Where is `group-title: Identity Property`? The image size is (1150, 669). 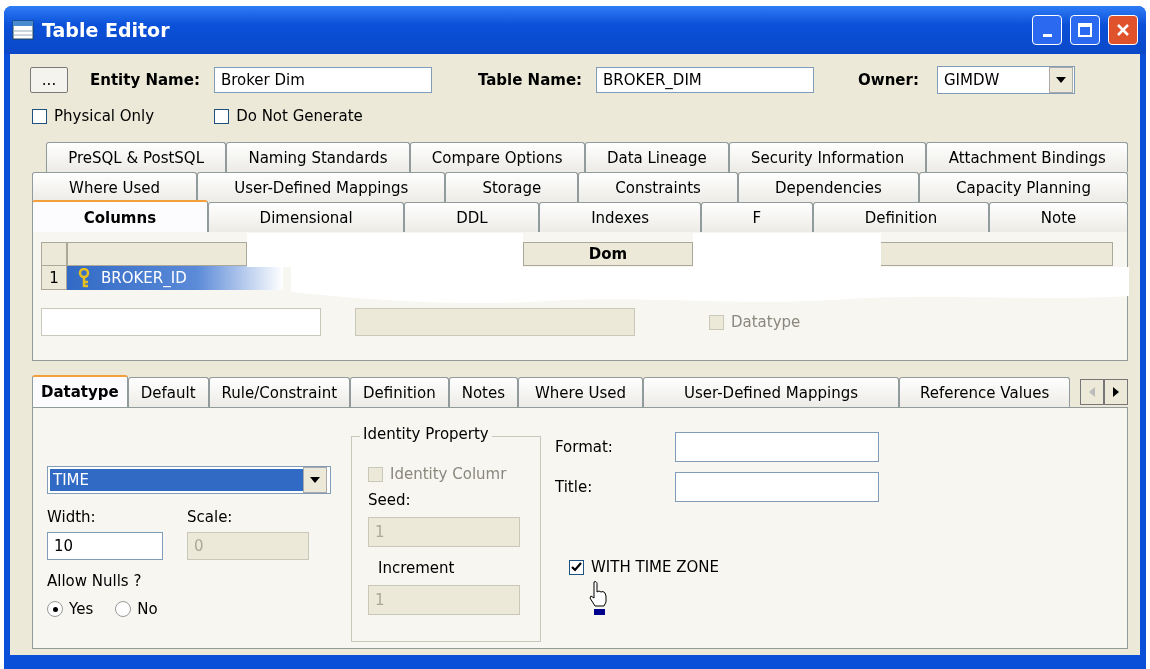
group-title: Identity Property is located at coordinates (426, 434).